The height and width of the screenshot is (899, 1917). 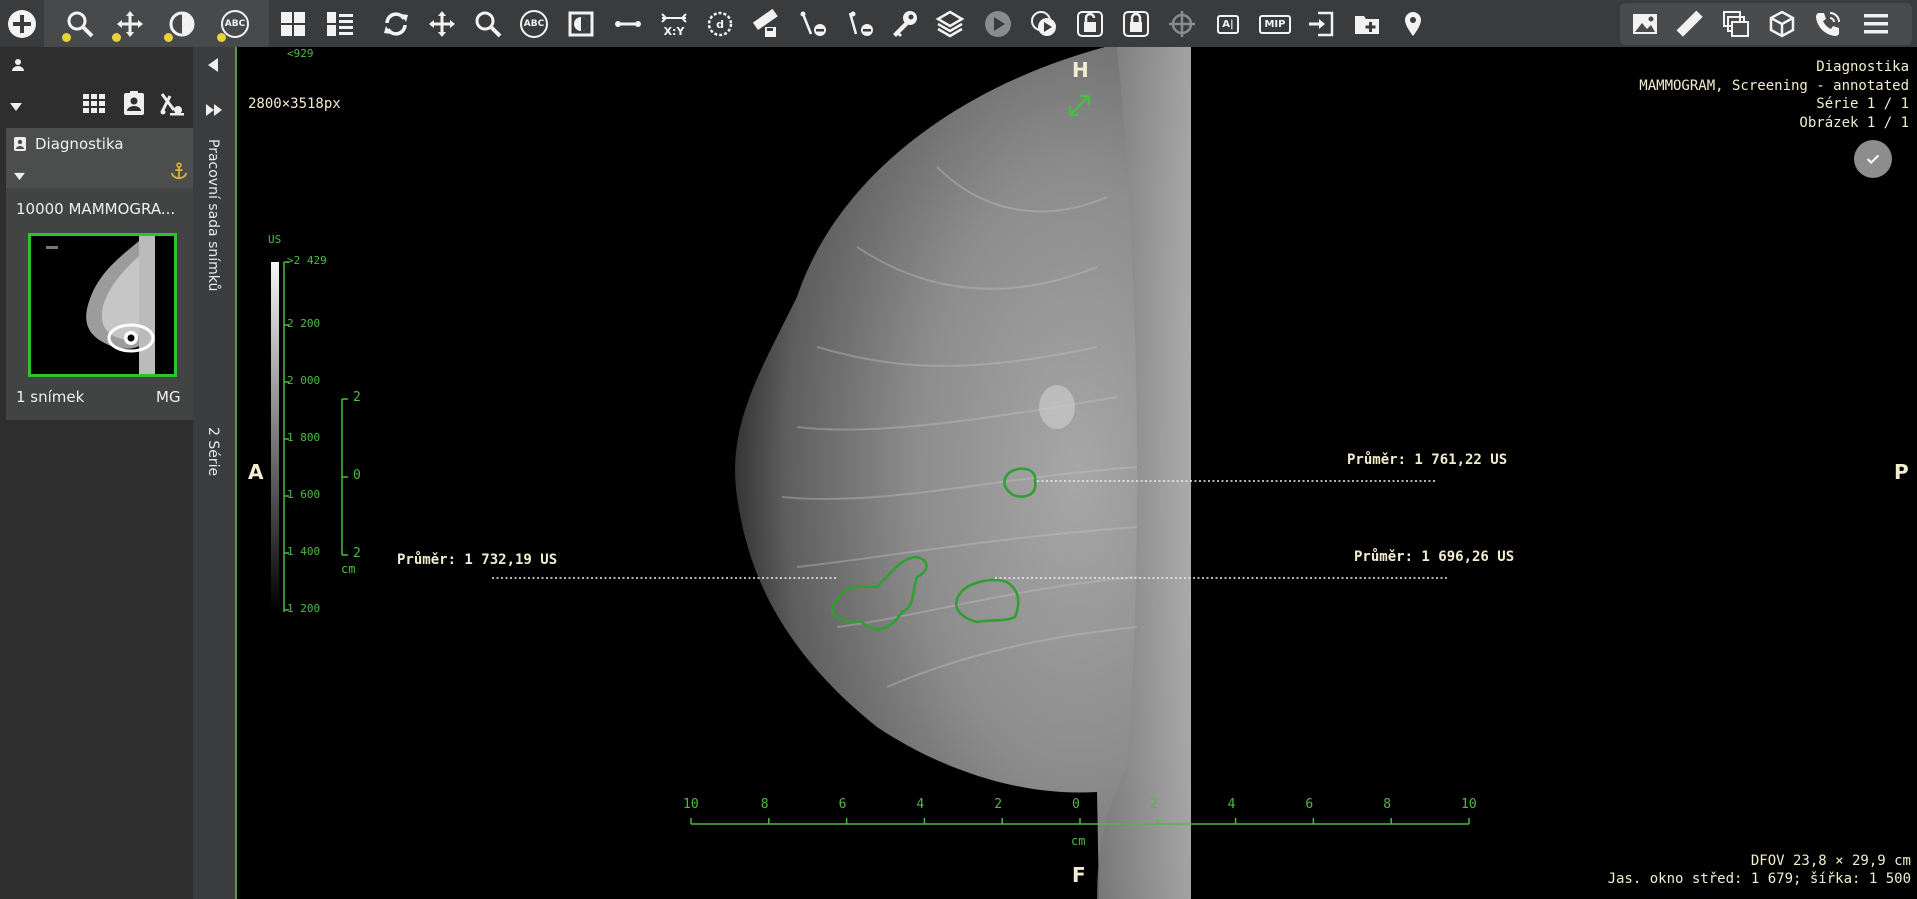 What do you see at coordinates (19, 175) in the screenshot?
I see `expand-icon` at bounding box center [19, 175].